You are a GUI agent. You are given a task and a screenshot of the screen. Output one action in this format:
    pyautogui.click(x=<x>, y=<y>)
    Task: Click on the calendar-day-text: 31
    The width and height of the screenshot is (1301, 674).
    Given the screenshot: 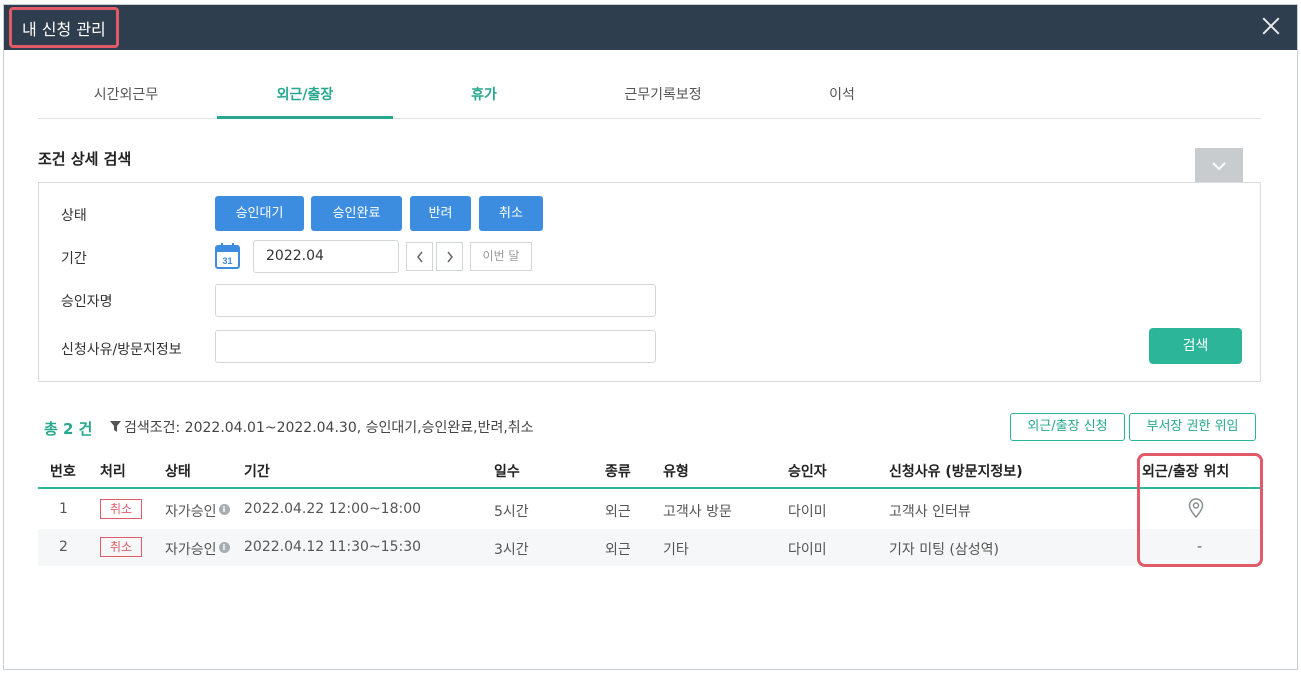 What is the action you would take?
    pyautogui.click(x=227, y=261)
    